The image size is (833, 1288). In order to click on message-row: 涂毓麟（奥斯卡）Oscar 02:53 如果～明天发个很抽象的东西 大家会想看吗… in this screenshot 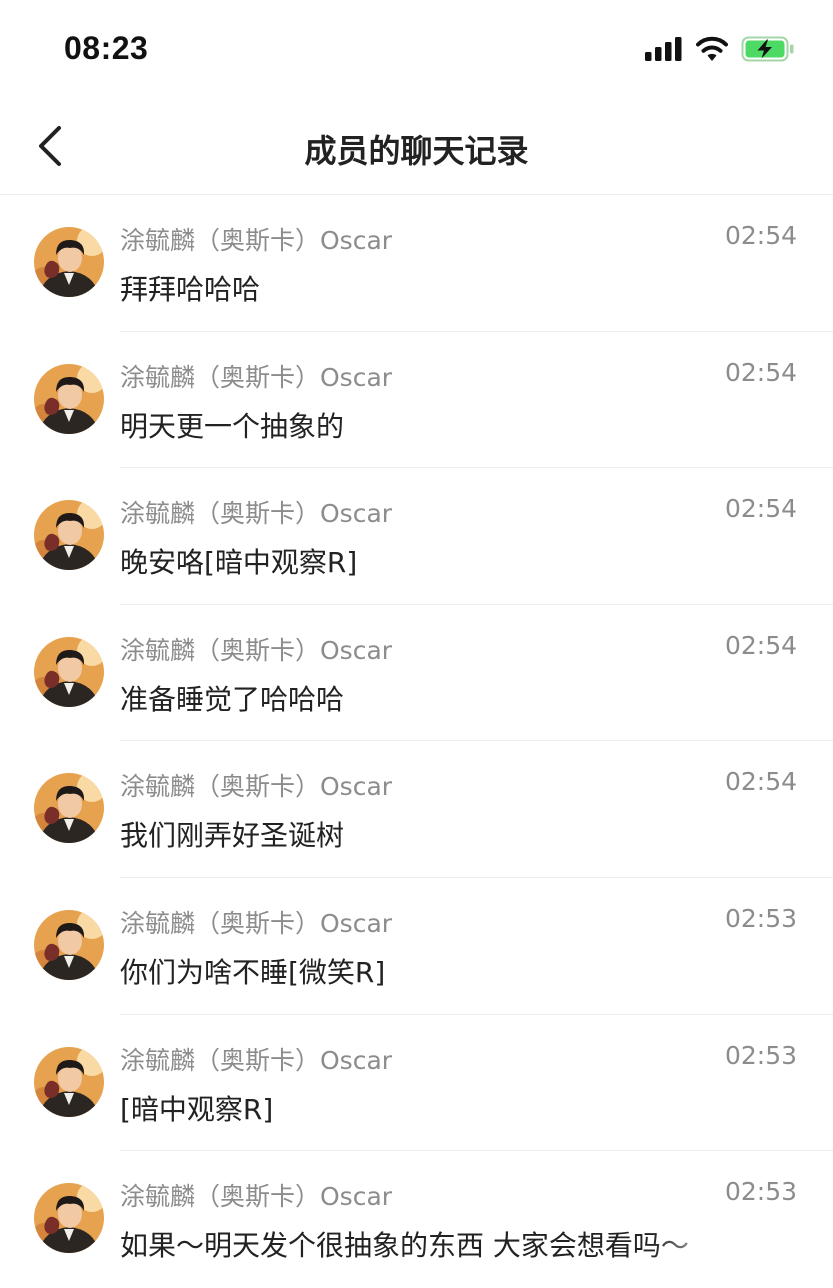, I will do `click(416, 1219)`.